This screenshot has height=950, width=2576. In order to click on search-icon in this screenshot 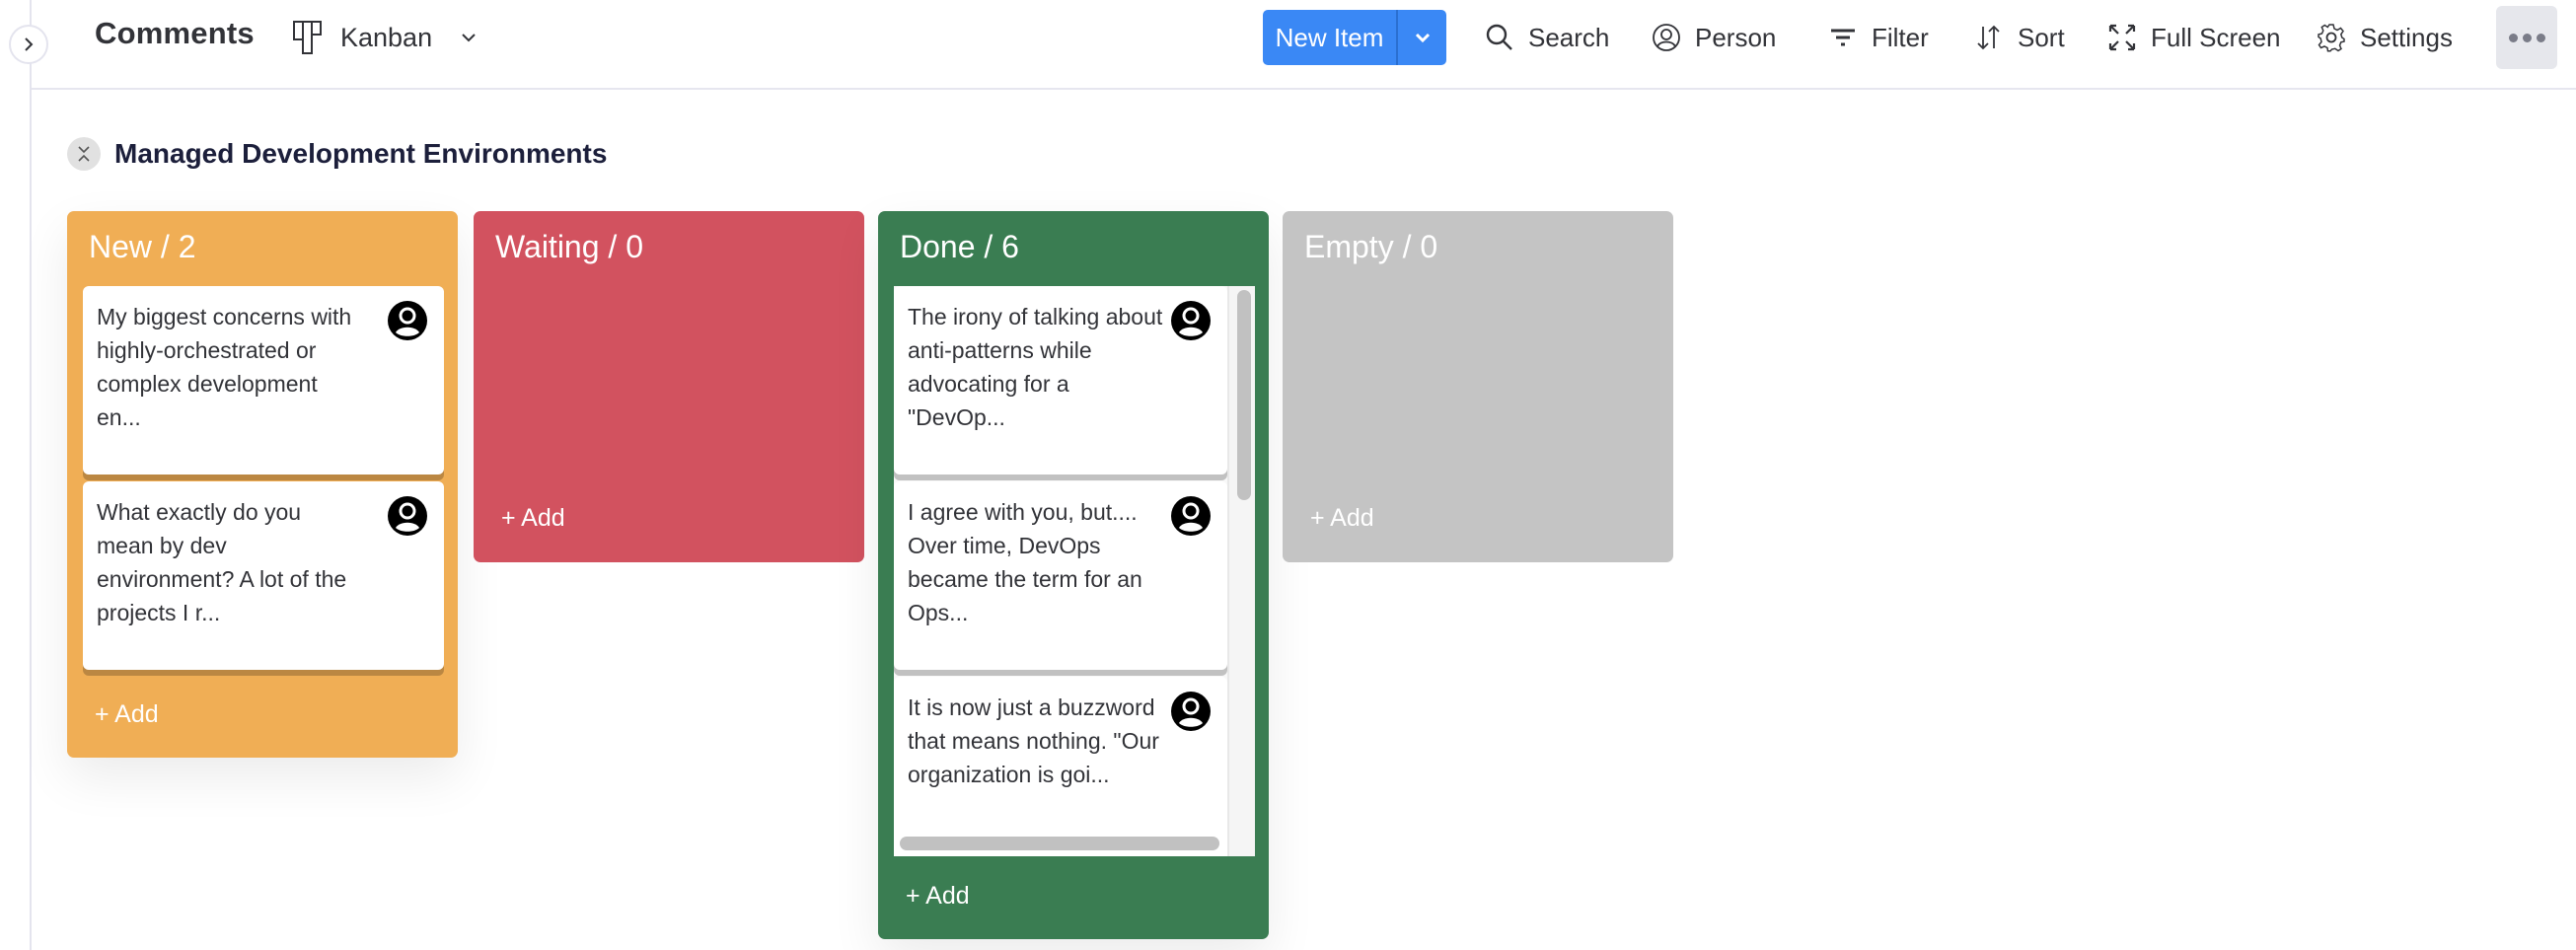, I will do `click(1499, 37)`.